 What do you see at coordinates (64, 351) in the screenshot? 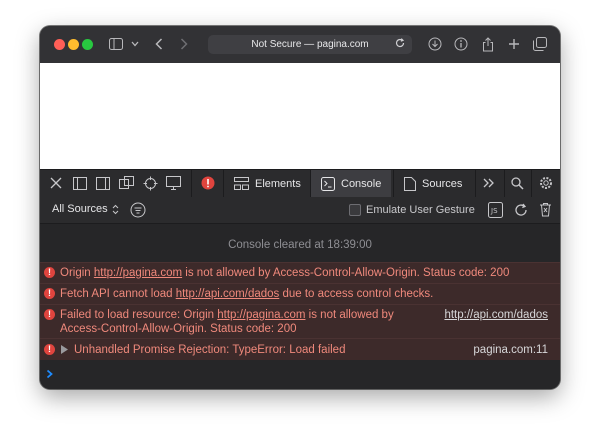
I see `disclosure-triangle-icon` at bounding box center [64, 351].